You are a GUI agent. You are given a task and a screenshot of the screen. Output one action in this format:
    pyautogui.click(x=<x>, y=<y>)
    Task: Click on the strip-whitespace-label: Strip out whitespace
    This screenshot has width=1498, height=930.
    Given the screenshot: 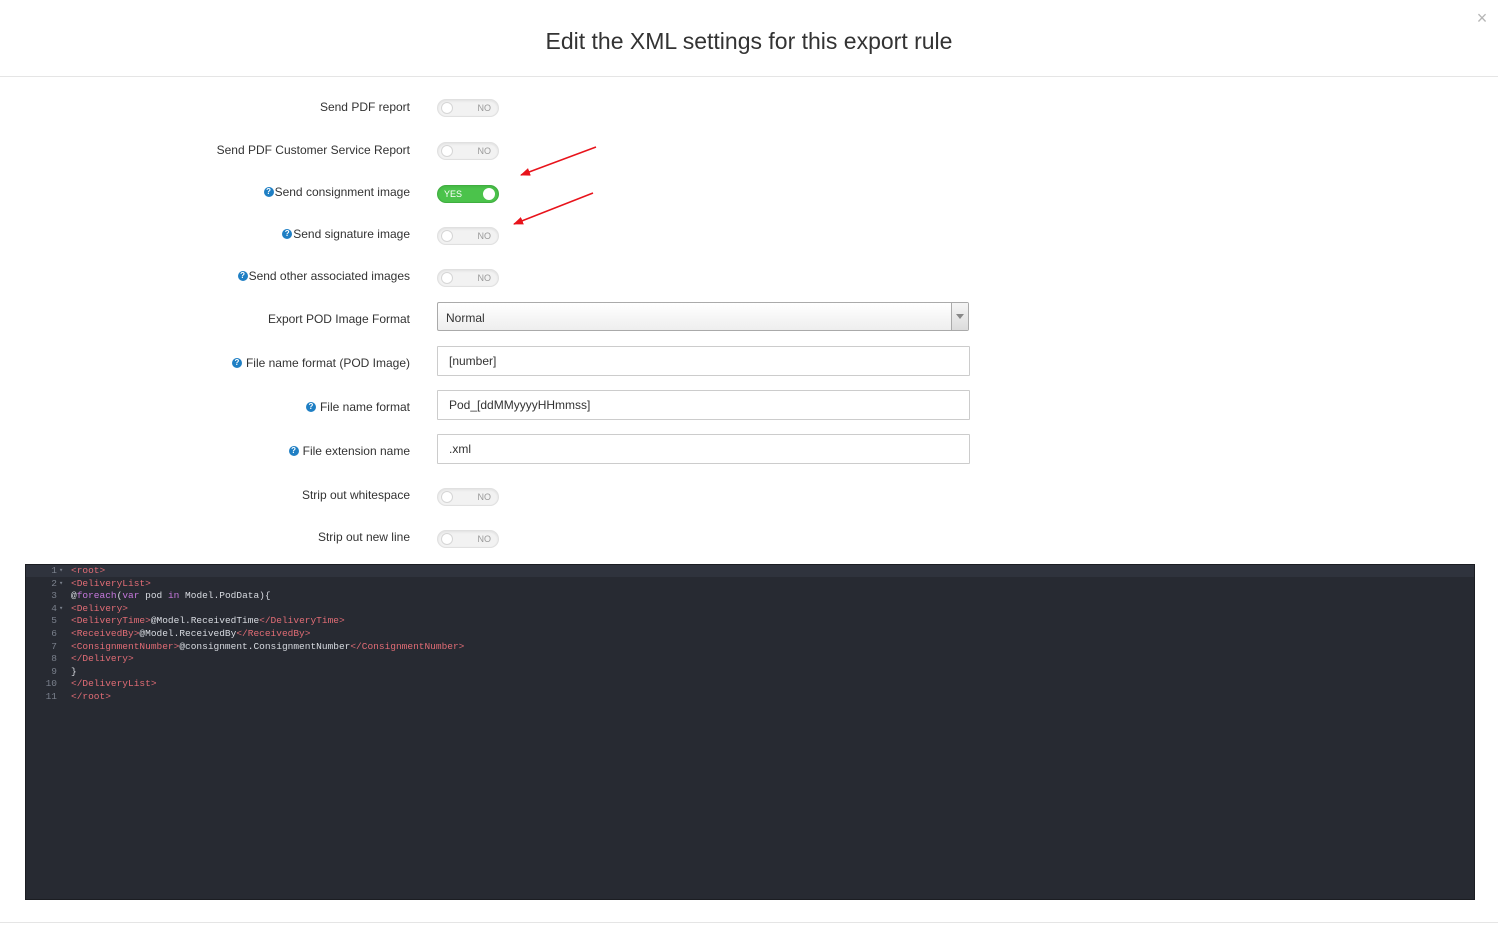 What is the action you would take?
    pyautogui.click(x=355, y=495)
    